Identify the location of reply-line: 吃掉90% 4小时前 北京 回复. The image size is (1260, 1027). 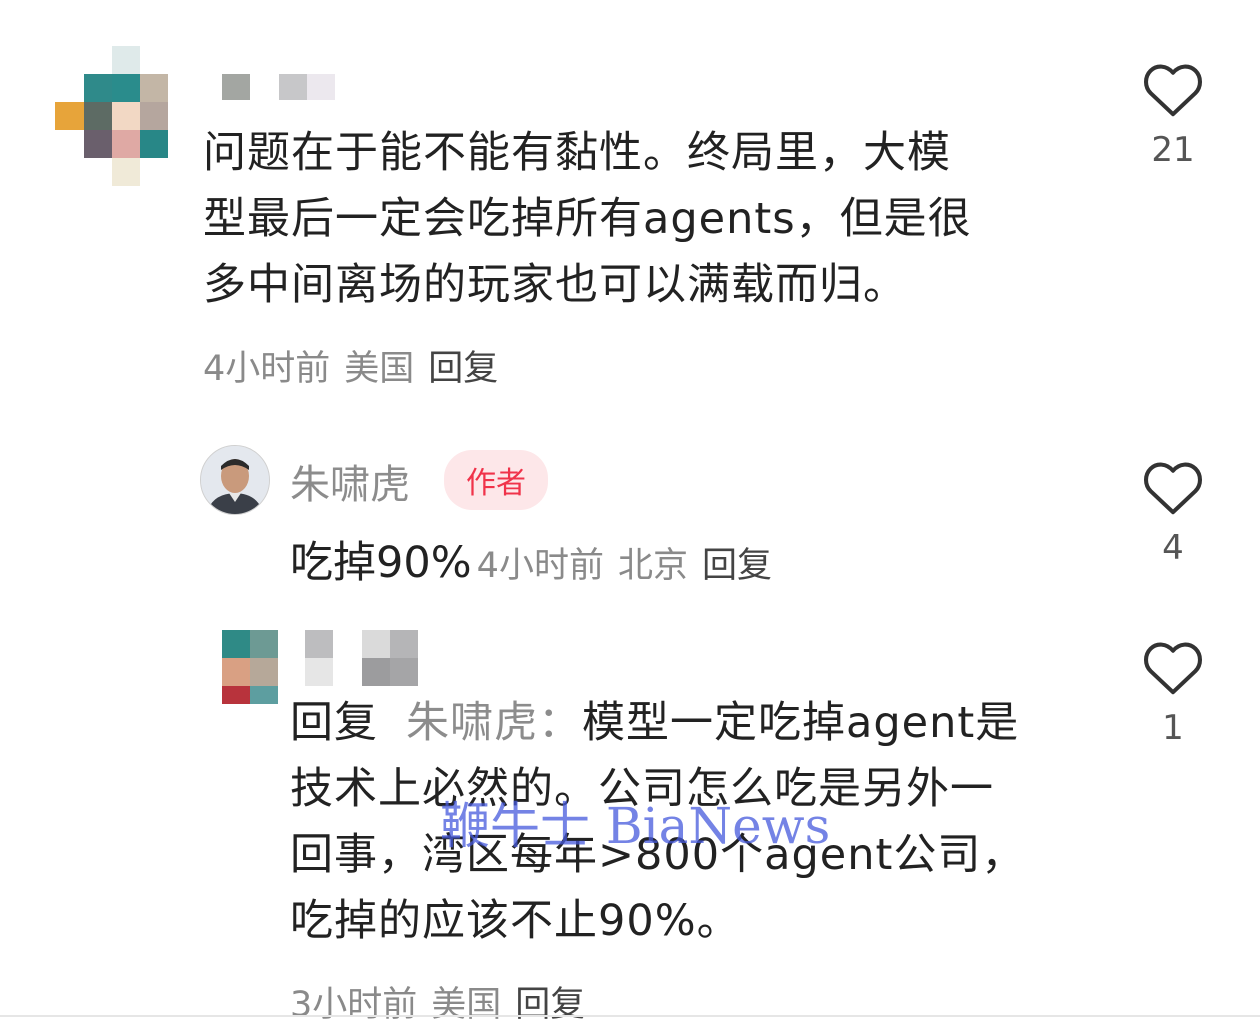
(538, 559).